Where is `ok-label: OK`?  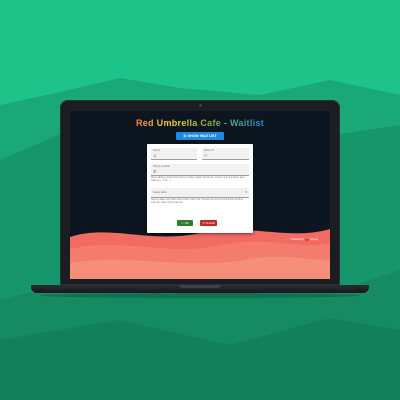 ok-label: OK is located at coordinates (186, 223).